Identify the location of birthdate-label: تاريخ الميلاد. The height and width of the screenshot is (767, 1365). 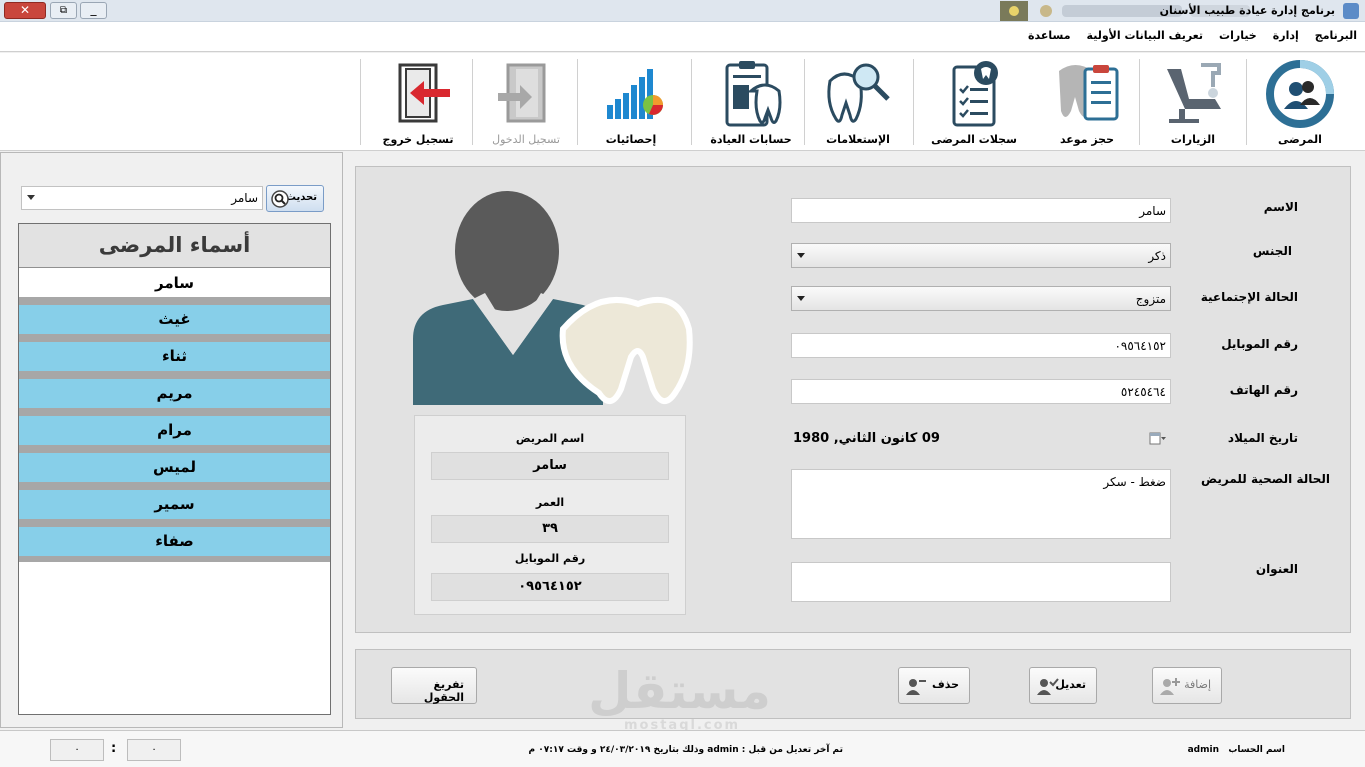
(1262, 438).